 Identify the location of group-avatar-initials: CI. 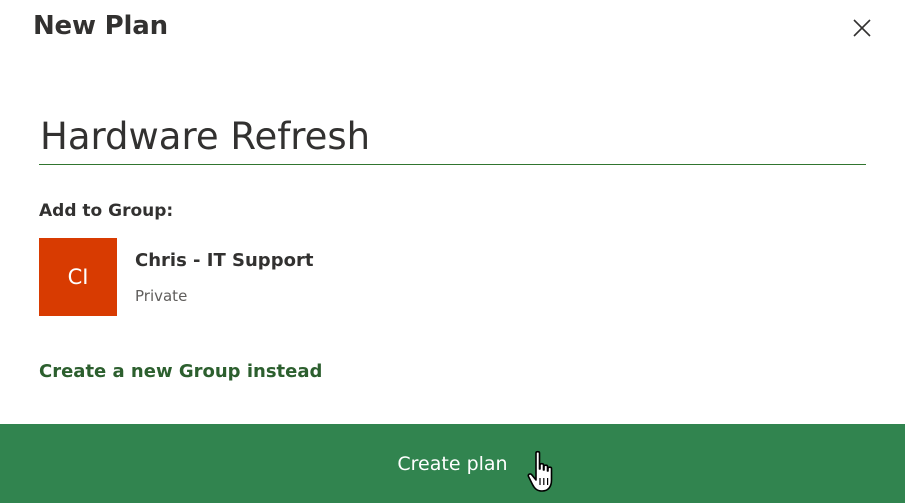
(78, 277).